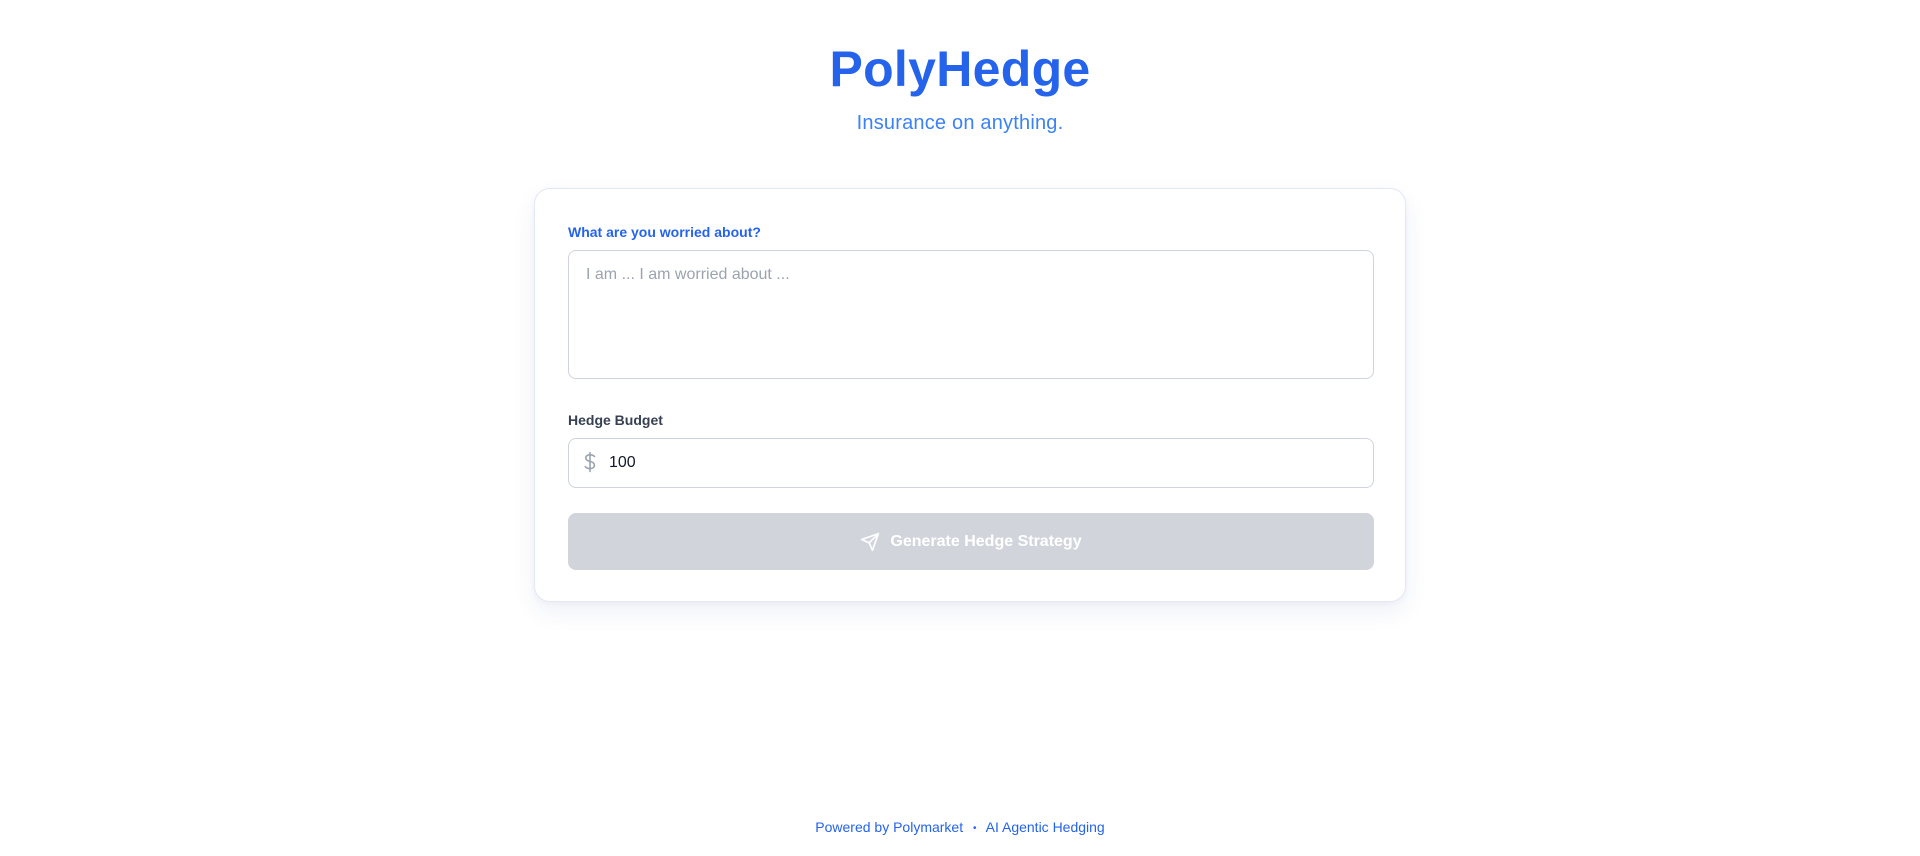 The image size is (1920, 856). What do you see at coordinates (889, 827) in the screenshot?
I see `footer-powered-by: Powered by Polymarket` at bounding box center [889, 827].